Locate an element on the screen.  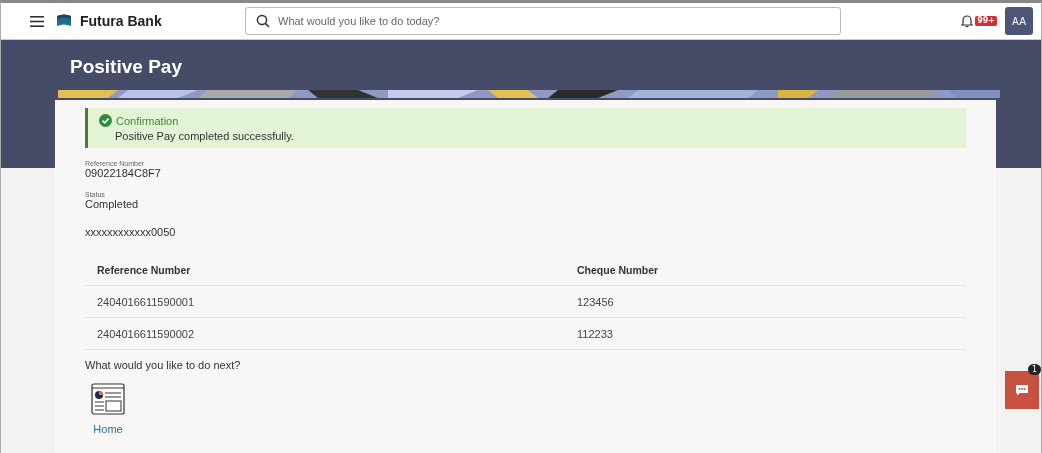
table-cell-text: 2404016611590001 is located at coordinates (146, 301).